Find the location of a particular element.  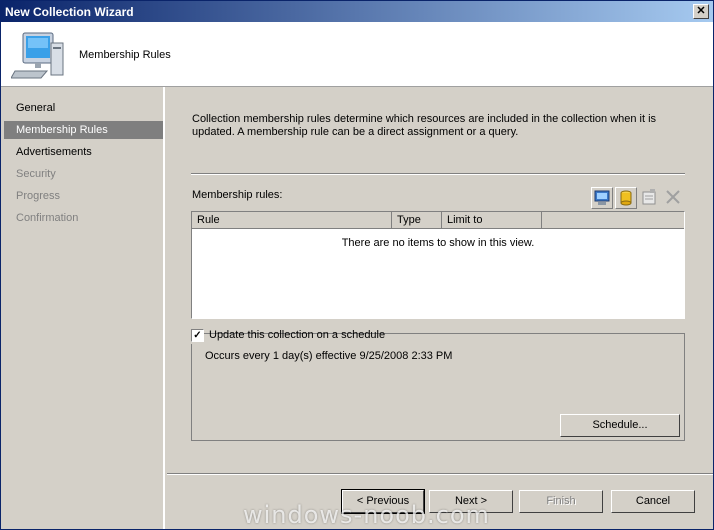

column-header-limit-to: Limit to is located at coordinates (492, 220).